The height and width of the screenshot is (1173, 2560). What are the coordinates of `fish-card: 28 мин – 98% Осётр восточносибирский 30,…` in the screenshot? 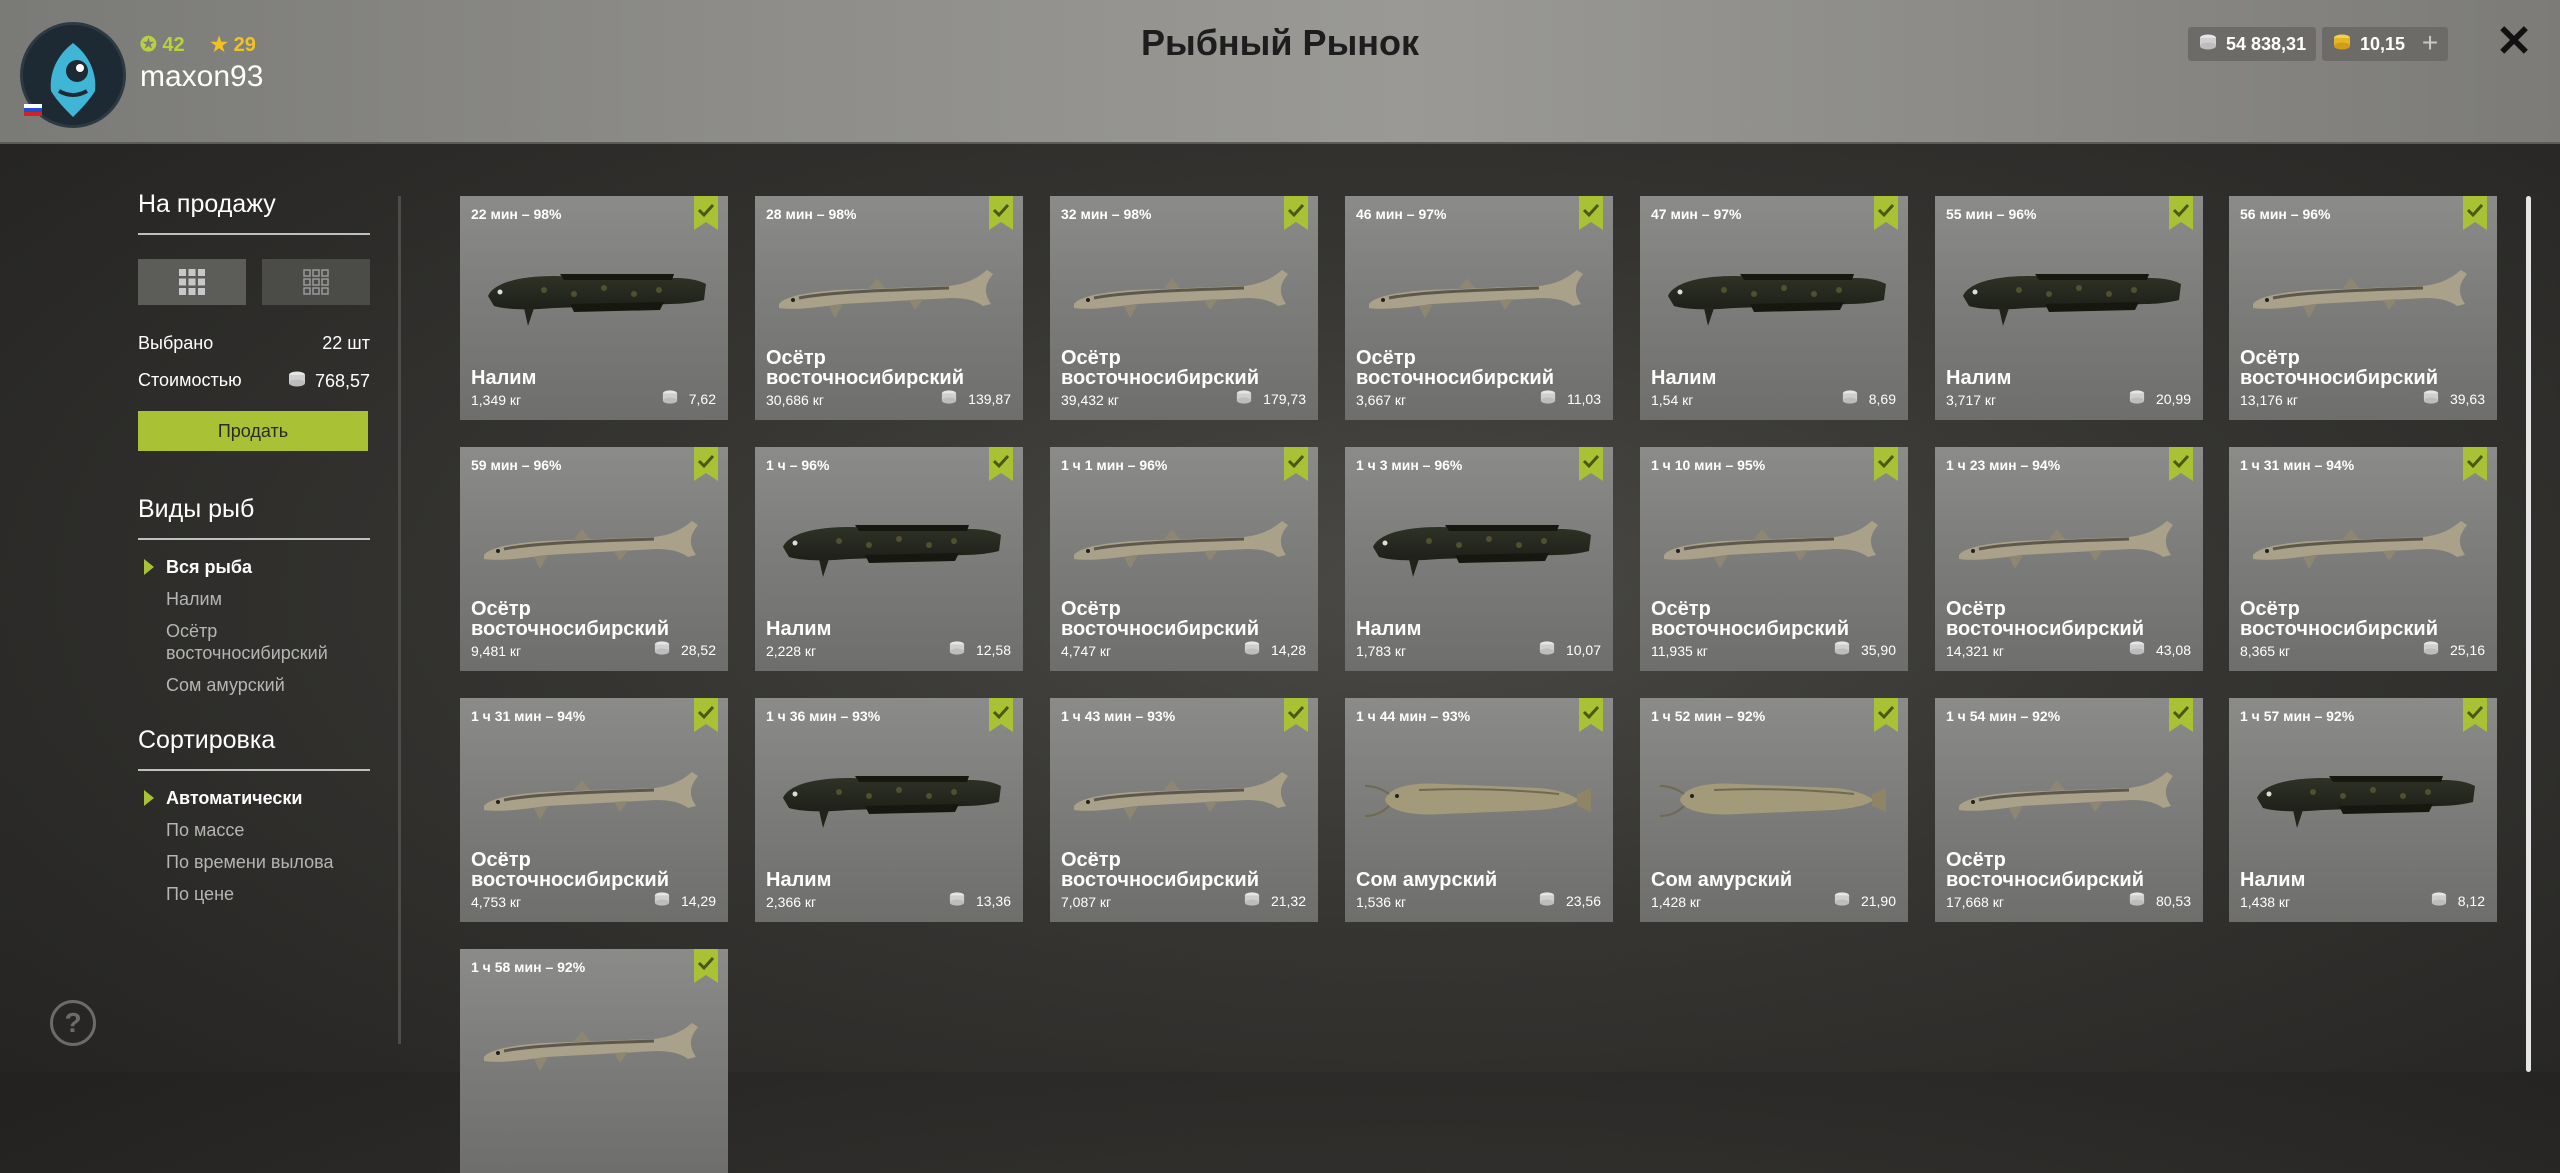 It's located at (889, 308).